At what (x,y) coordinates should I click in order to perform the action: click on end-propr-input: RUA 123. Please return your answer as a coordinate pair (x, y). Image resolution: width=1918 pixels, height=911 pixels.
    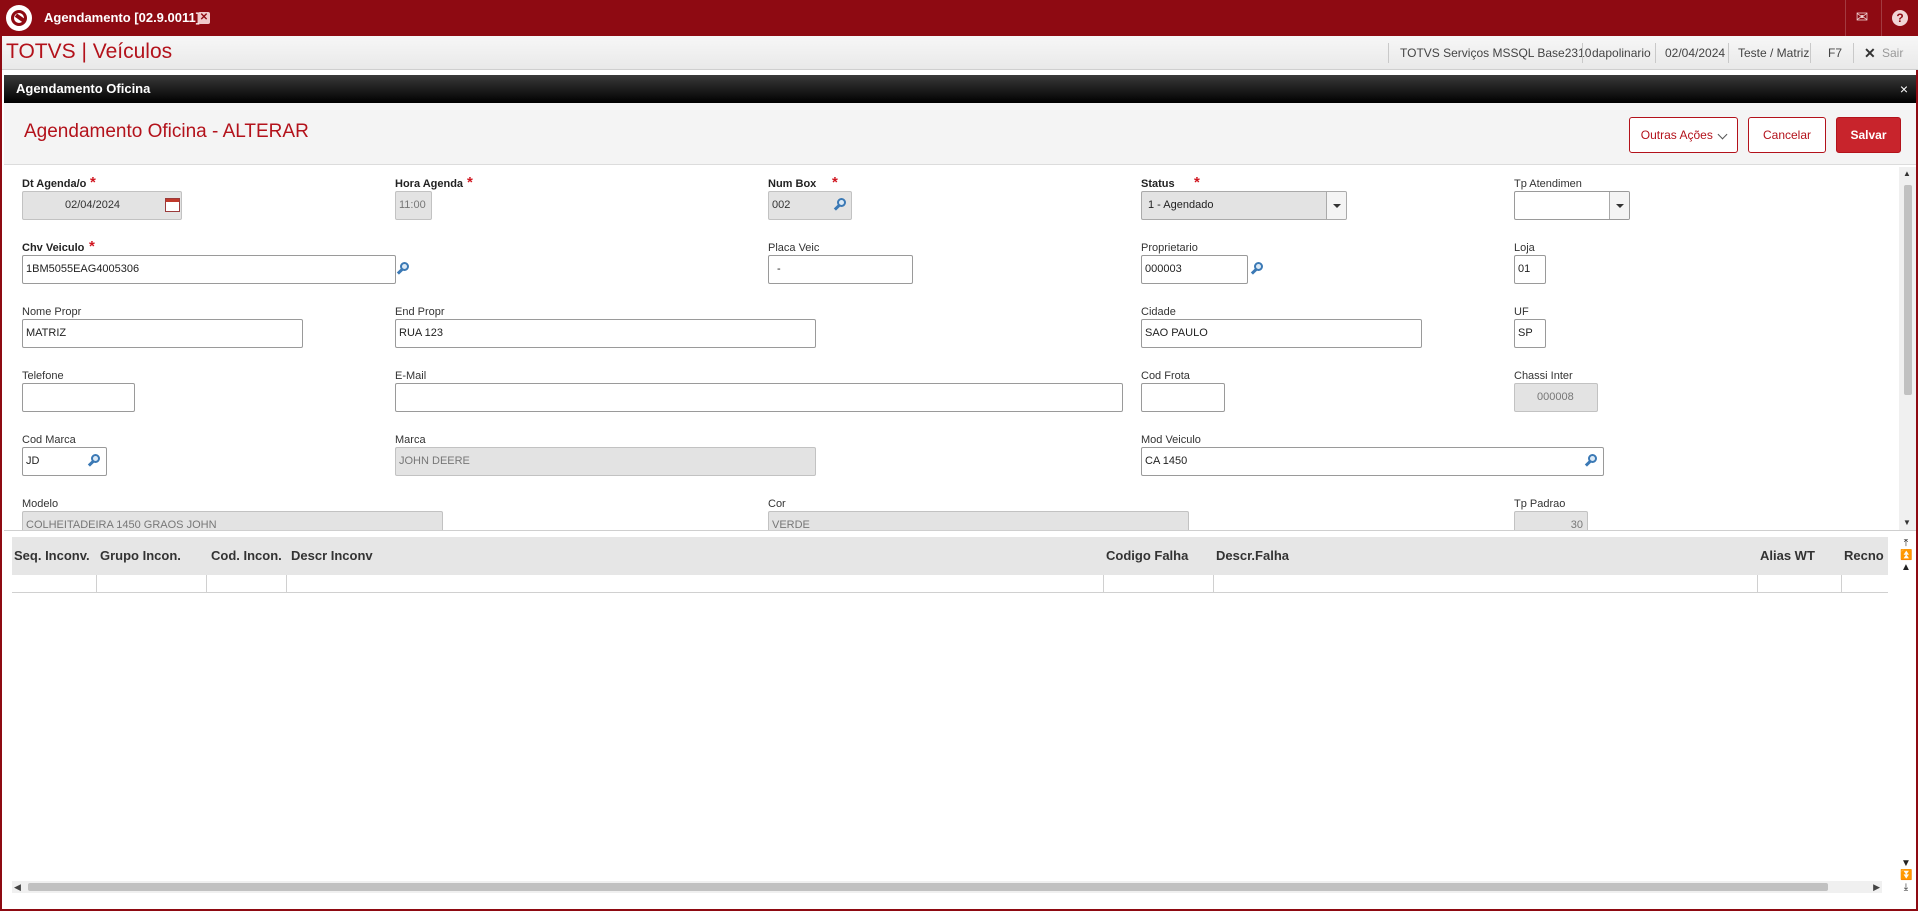
    Looking at the image, I should click on (605, 333).